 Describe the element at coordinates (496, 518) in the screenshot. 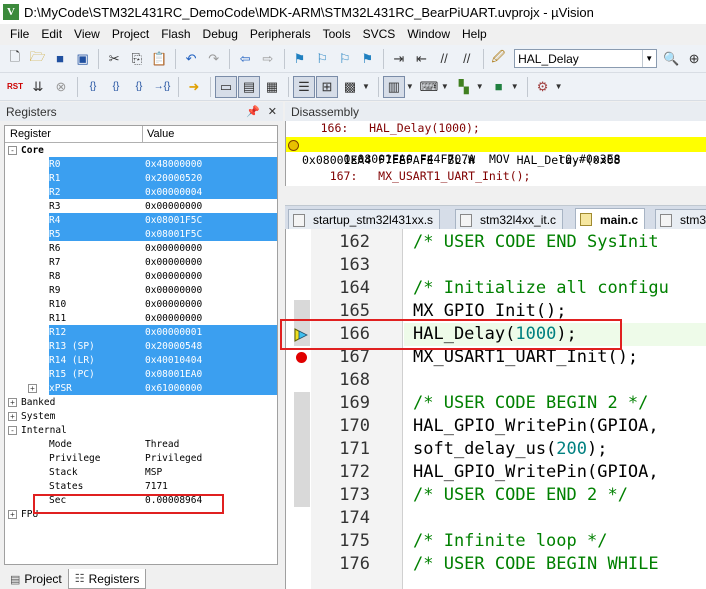

I see `code-line: 174` at that location.